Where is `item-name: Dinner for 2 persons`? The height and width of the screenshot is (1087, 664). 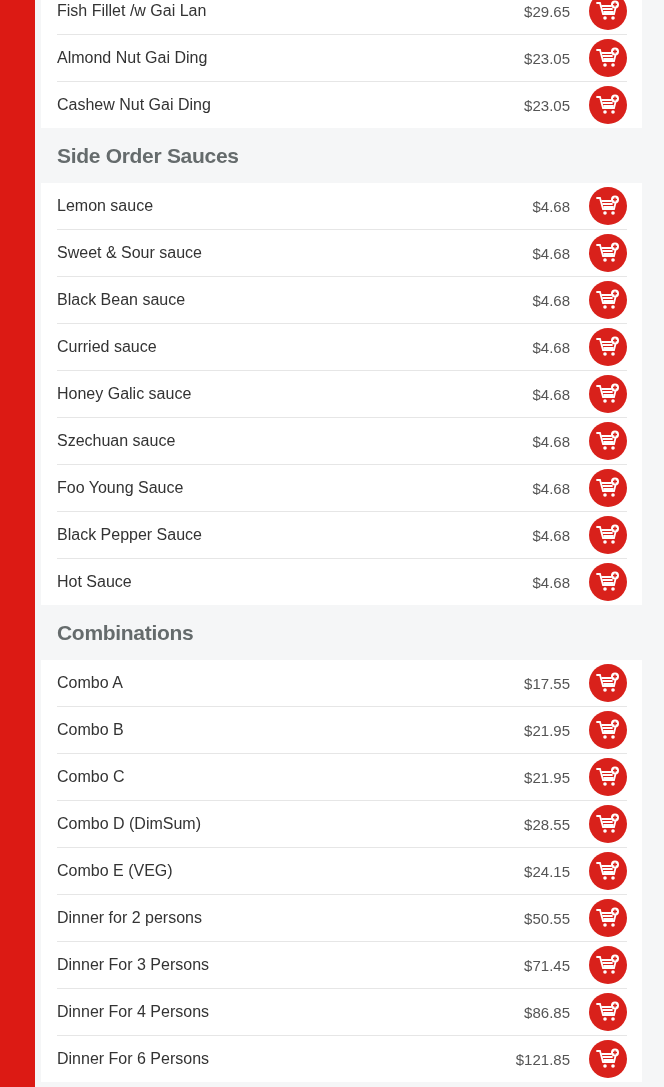
item-name: Dinner for 2 persons is located at coordinates (130, 918).